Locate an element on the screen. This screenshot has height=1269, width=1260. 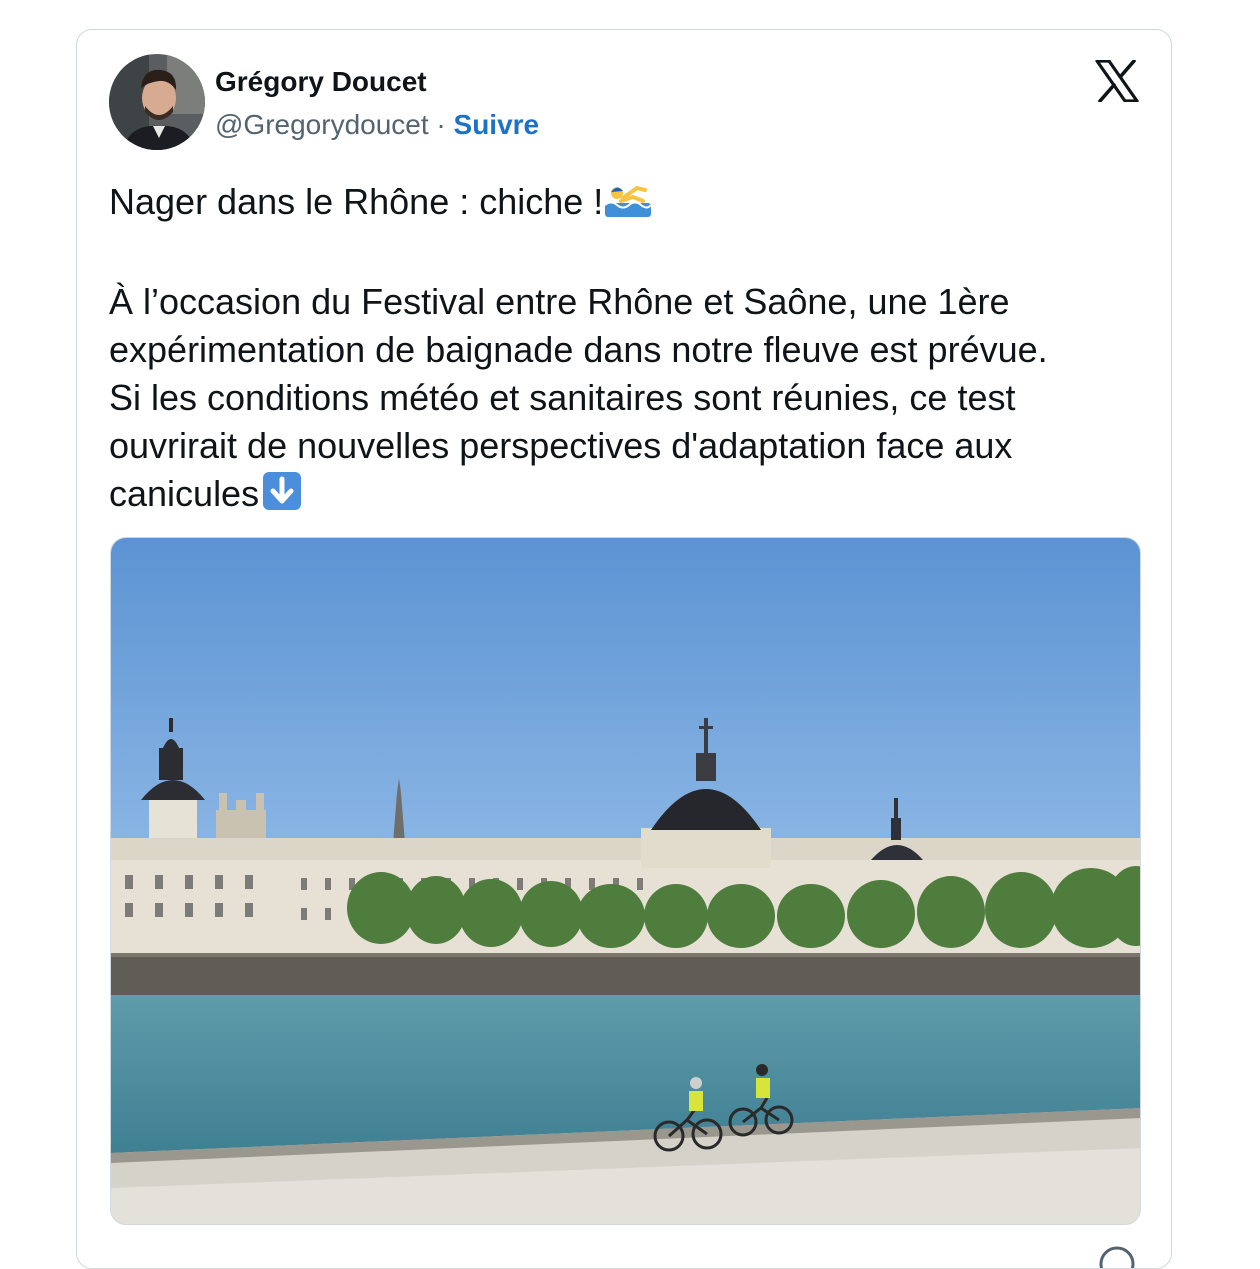
author-meta: @Gregorydoucet · Suivre is located at coordinates (377, 125).